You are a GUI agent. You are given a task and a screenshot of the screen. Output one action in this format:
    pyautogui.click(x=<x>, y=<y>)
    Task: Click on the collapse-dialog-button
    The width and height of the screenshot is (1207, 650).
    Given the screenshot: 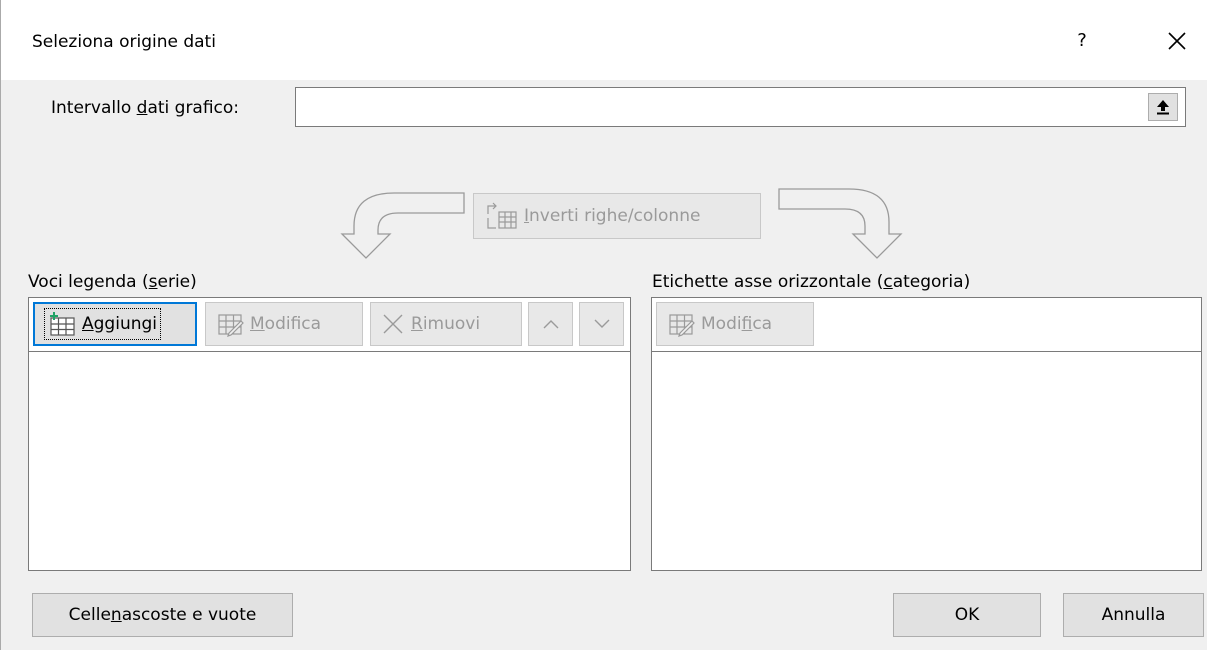 What is the action you would take?
    pyautogui.click(x=1163, y=107)
    